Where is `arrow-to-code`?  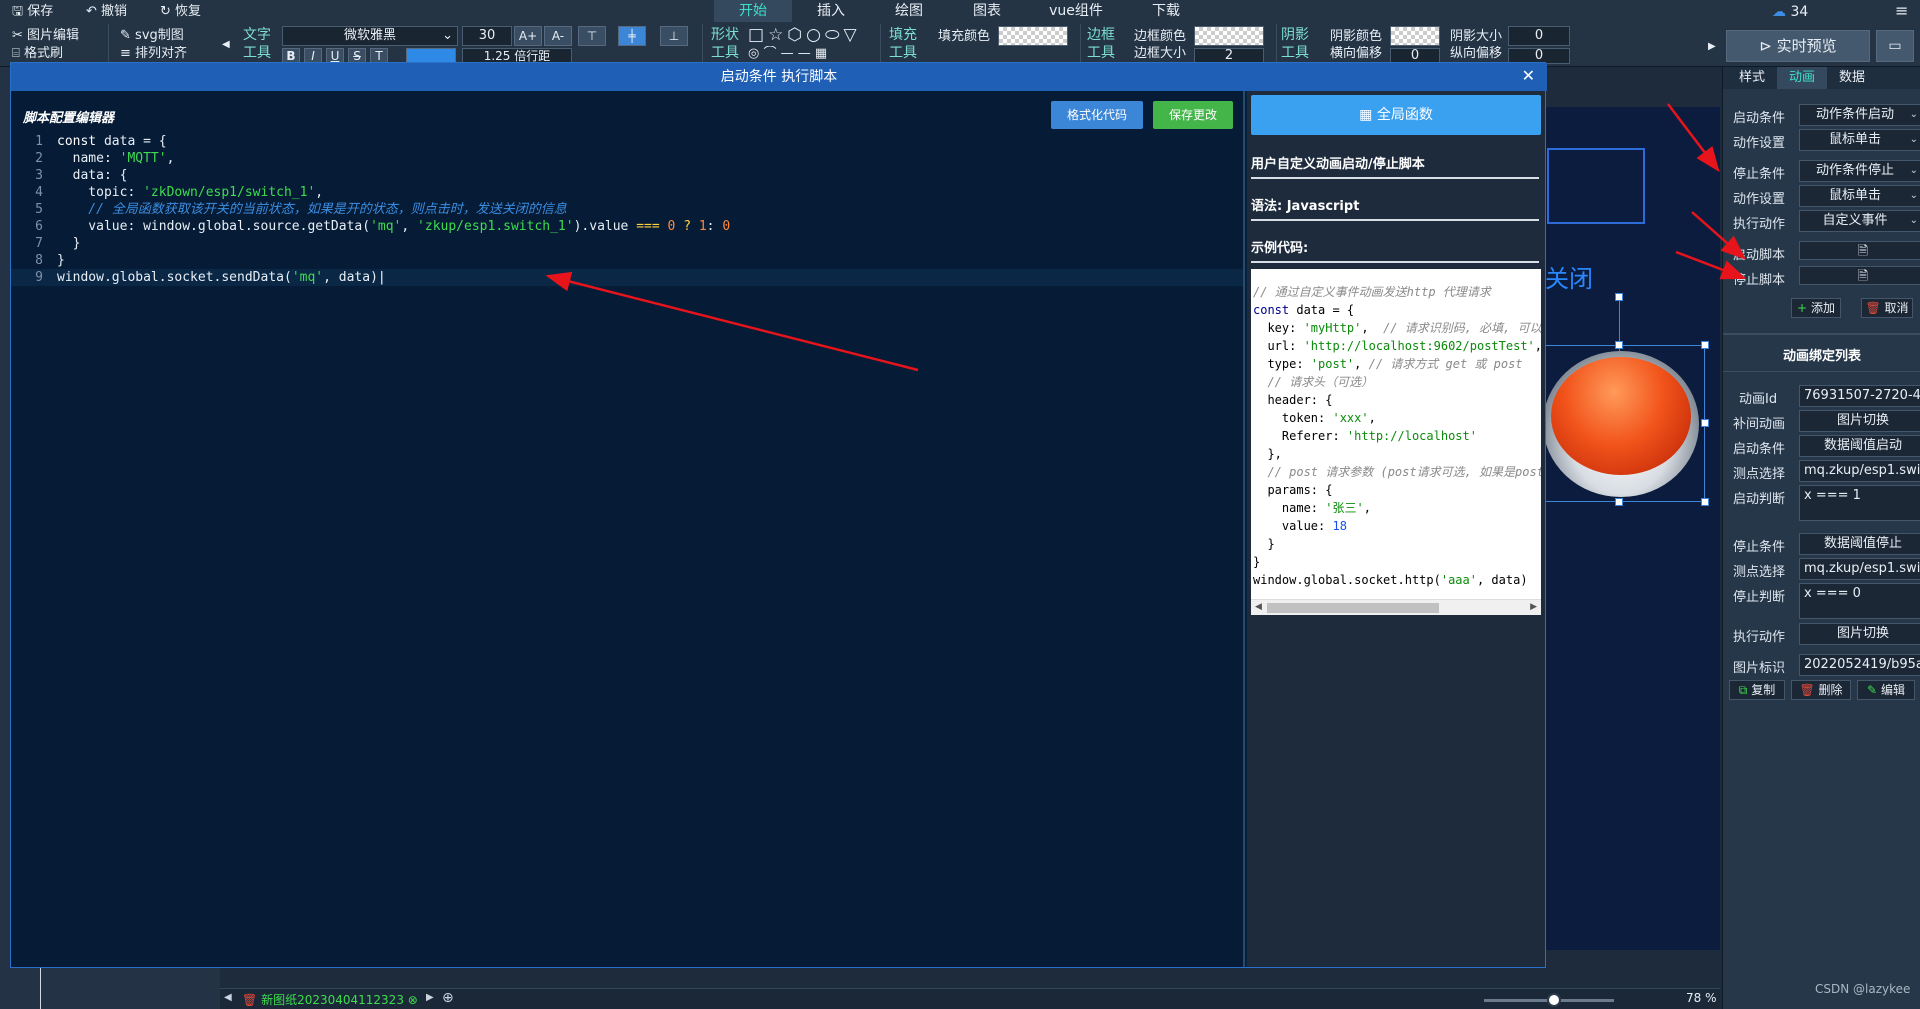 arrow-to-code is located at coordinates (732, 321).